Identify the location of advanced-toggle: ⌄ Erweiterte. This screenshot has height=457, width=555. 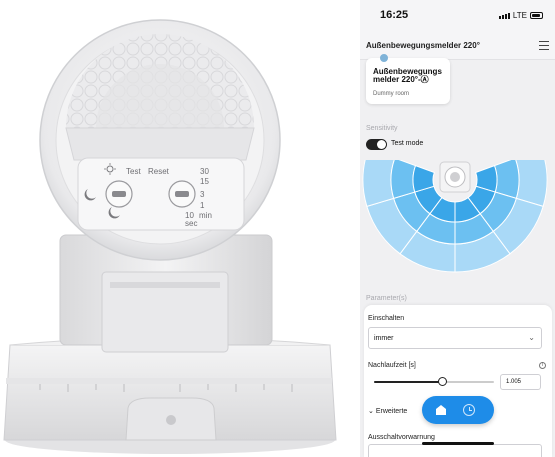
(387, 411).